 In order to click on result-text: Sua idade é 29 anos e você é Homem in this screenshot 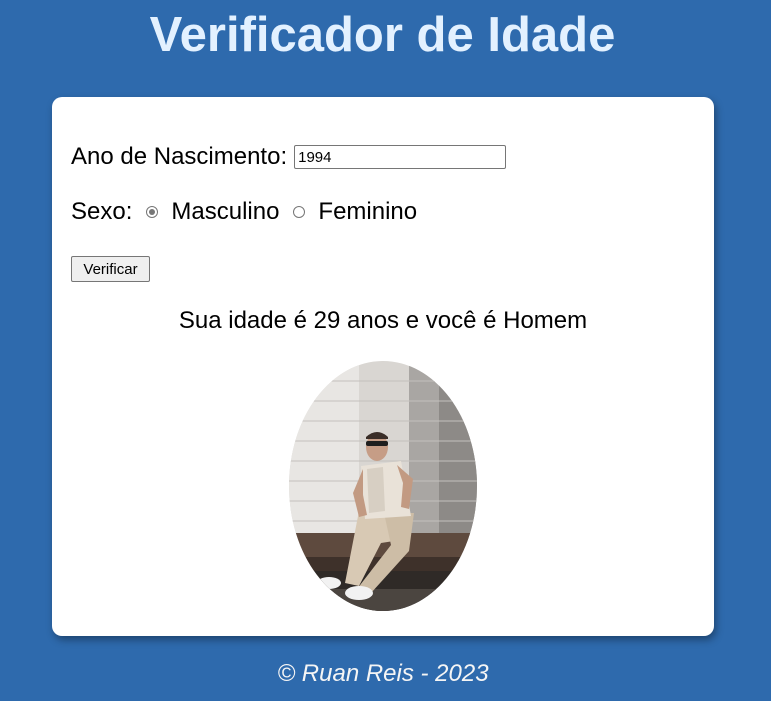, I will do `click(383, 320)`.